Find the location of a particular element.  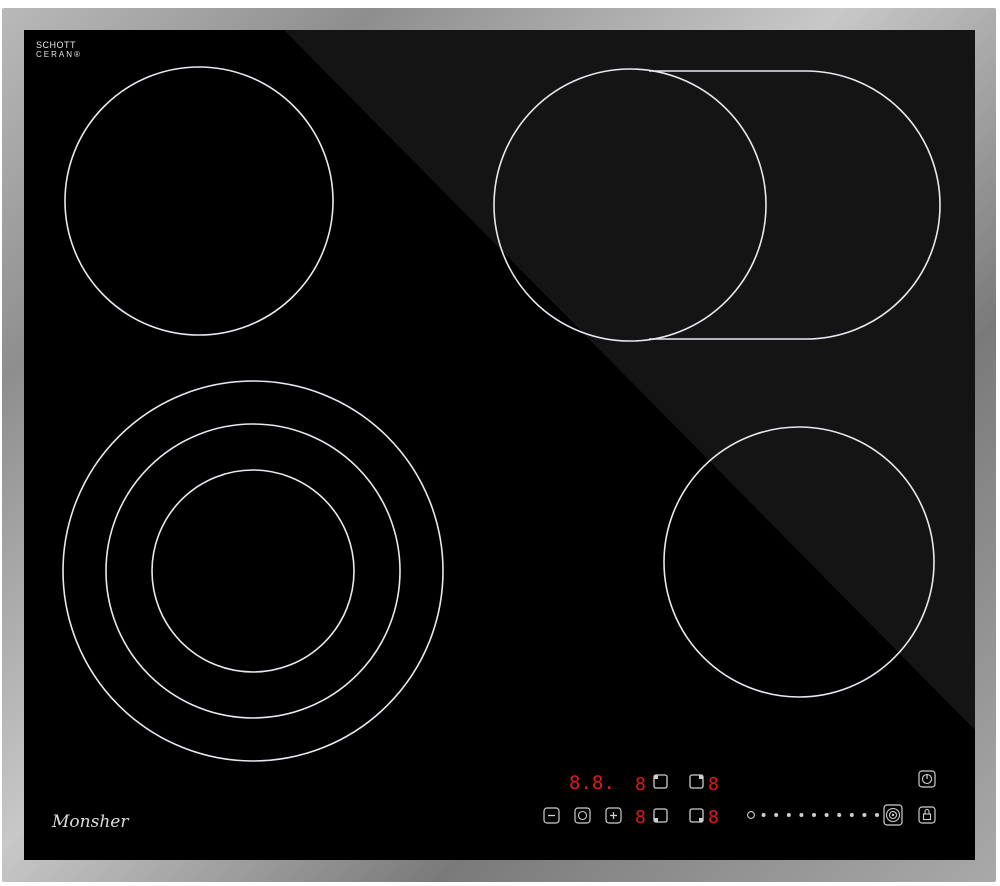

zone-display-1: 8 is located at coordinates (640, 784).